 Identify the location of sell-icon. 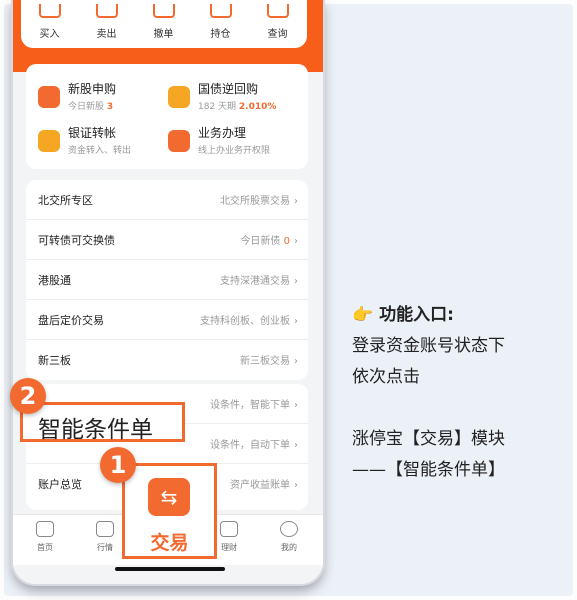
(106, 11).